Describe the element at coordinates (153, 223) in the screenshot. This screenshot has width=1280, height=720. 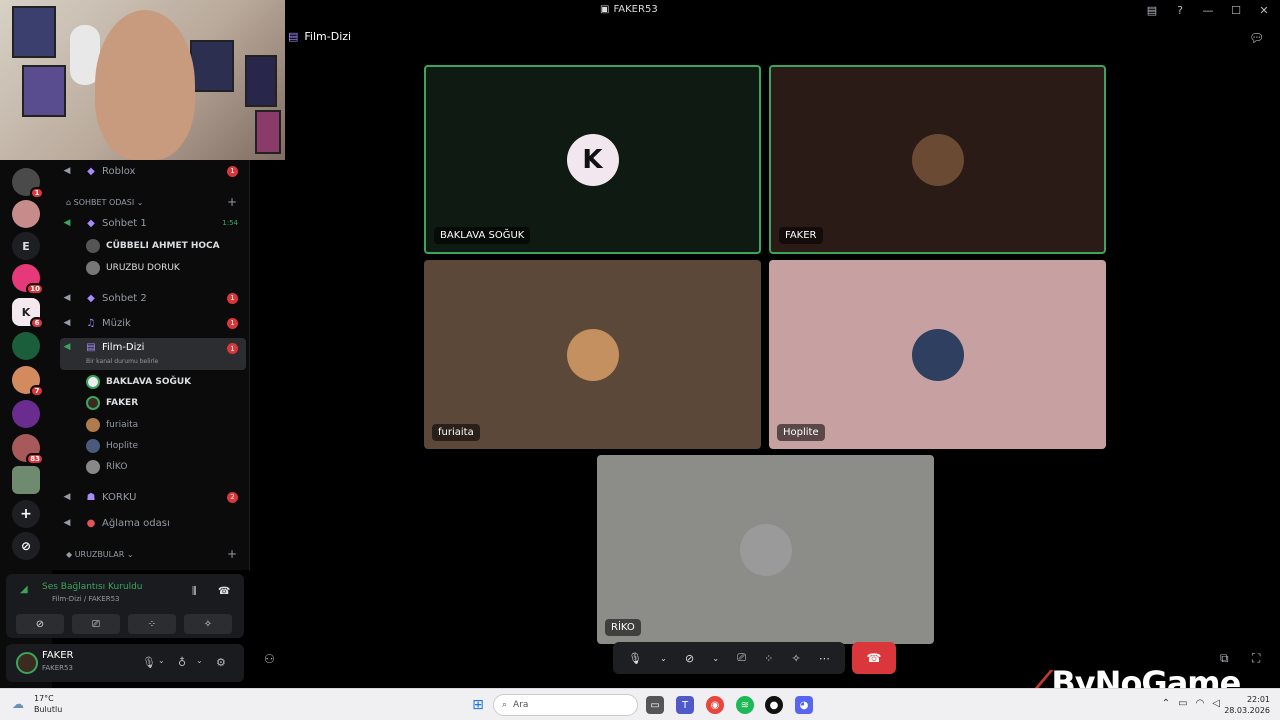
I see `channel-sohbet1: ◀ ◆ Sohbet 1 1:54` at that location.